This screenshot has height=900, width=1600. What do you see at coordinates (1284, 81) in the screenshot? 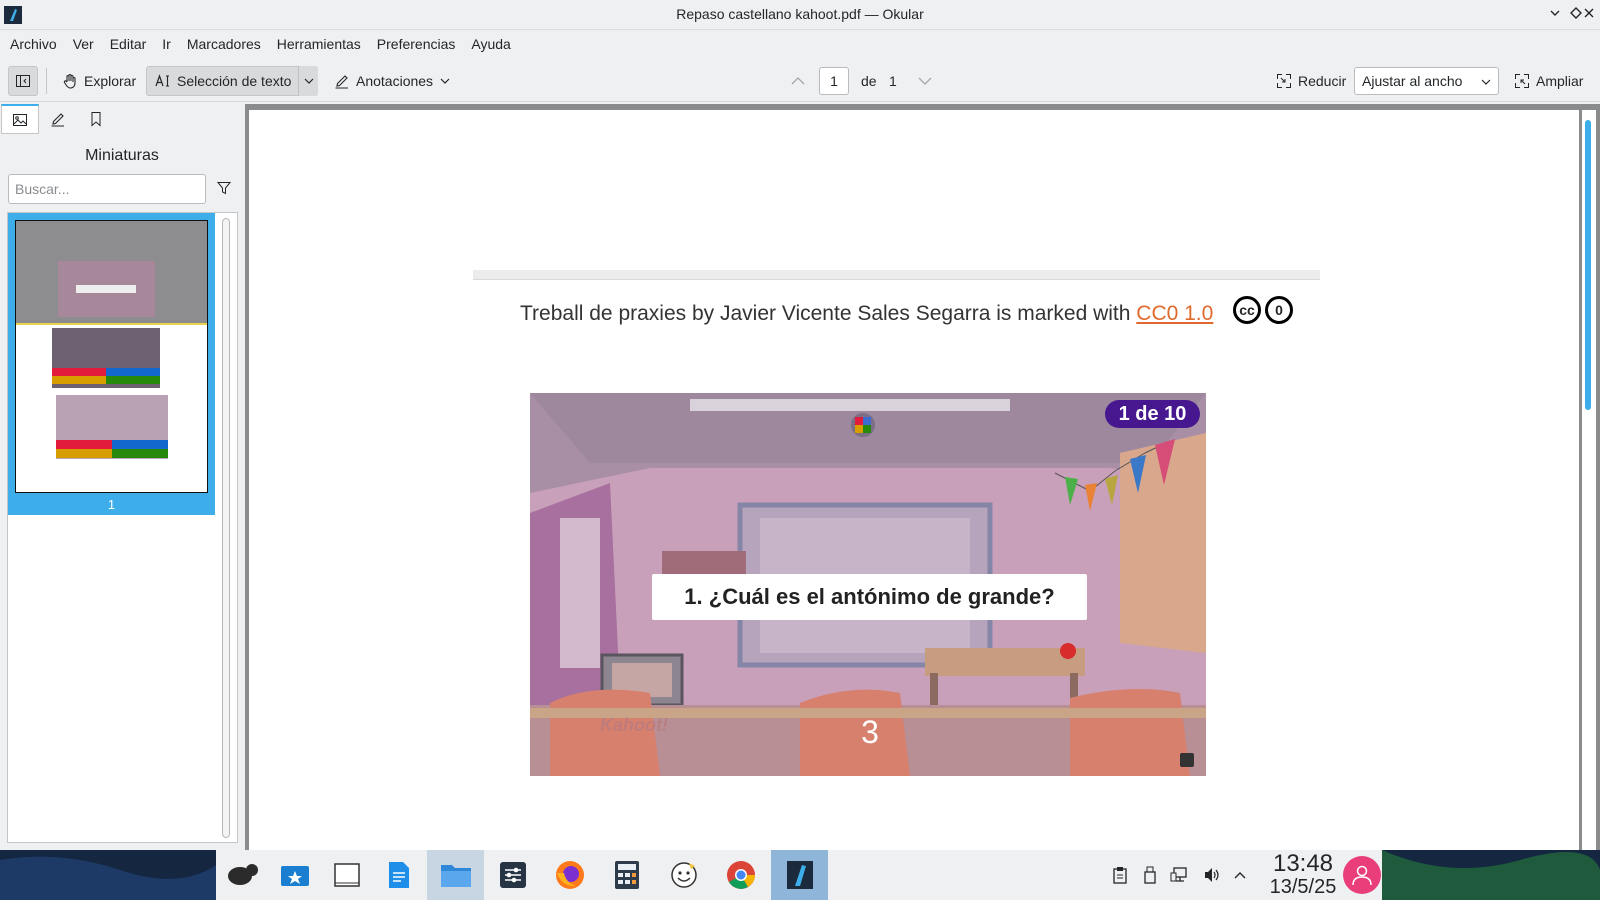
I see `zoom-out-icon` at bounding box center [1284, 81].